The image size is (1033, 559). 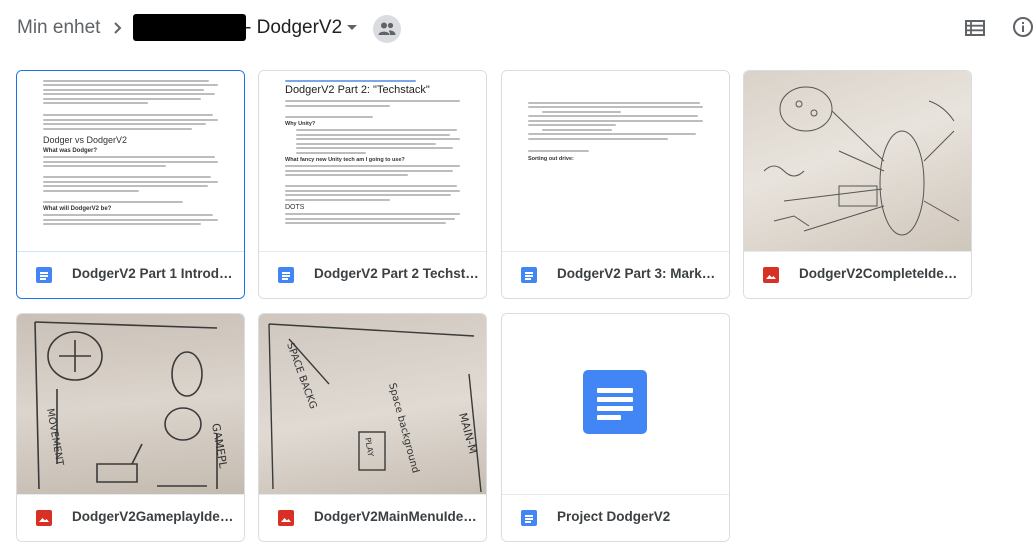 I want to click on file-thumbnail: MOVEMENT GAMEPL, so click(x=130, y=404).